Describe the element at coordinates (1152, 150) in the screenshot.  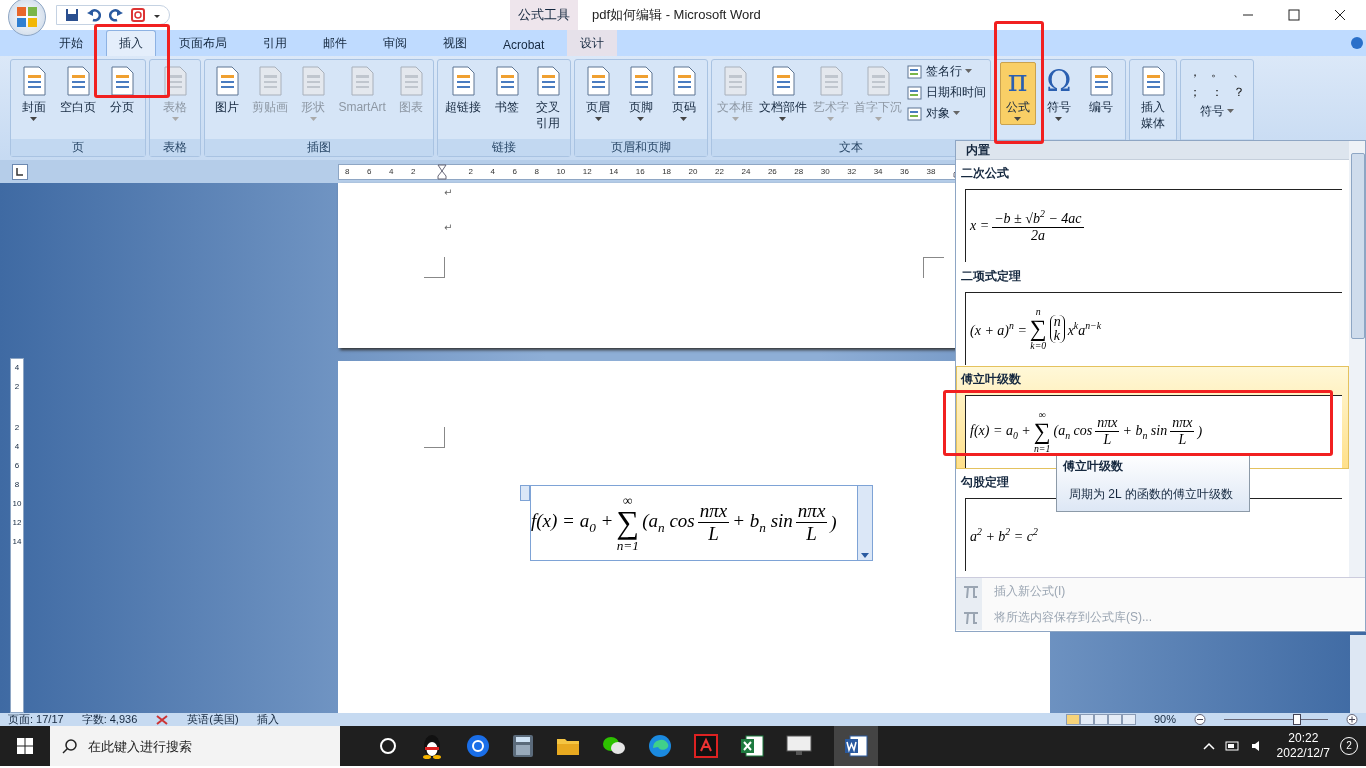
I see `gallery-header: 内置` at that location.